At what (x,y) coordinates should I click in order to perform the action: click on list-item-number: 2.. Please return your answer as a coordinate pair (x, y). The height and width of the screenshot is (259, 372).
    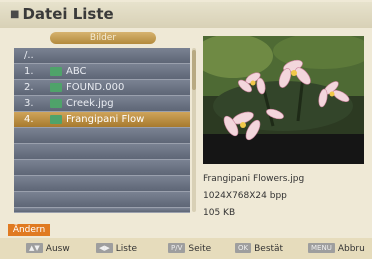
    Looking at the image, I should click on (29, 87).